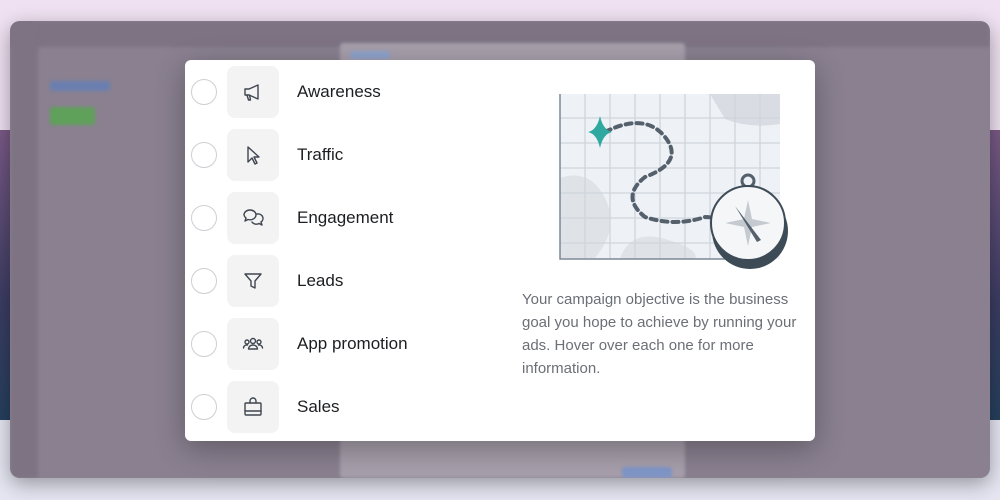  I want to click on funnel-icon, so click(253, 281).